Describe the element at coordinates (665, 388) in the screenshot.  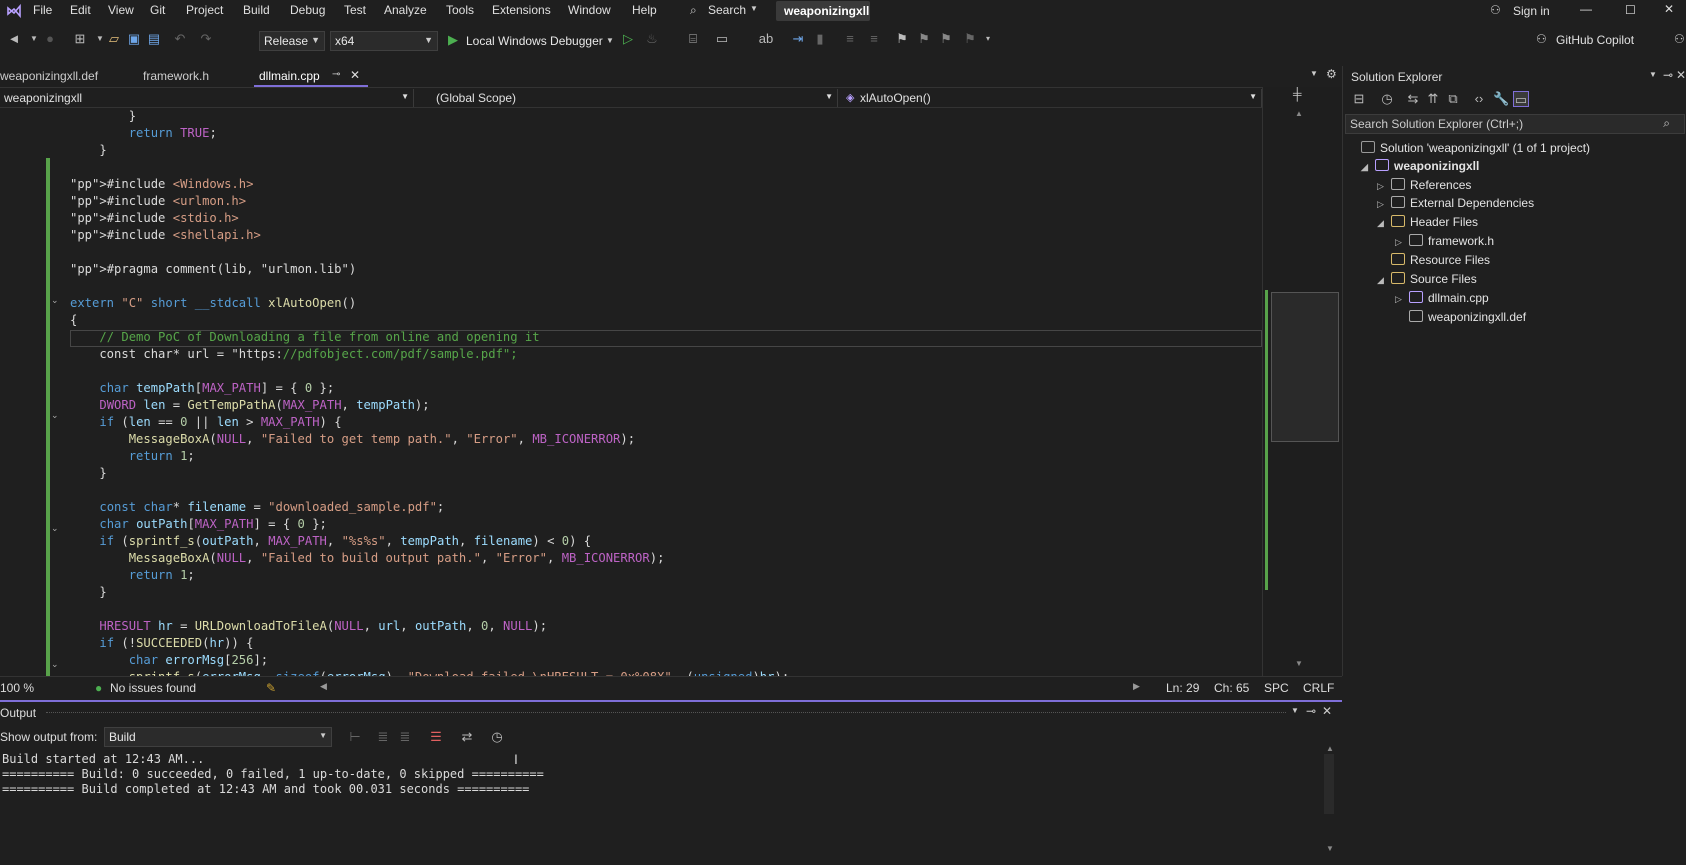
I see `code-line: char tempPath[MAX_PATH] = { 0 };` at that location.